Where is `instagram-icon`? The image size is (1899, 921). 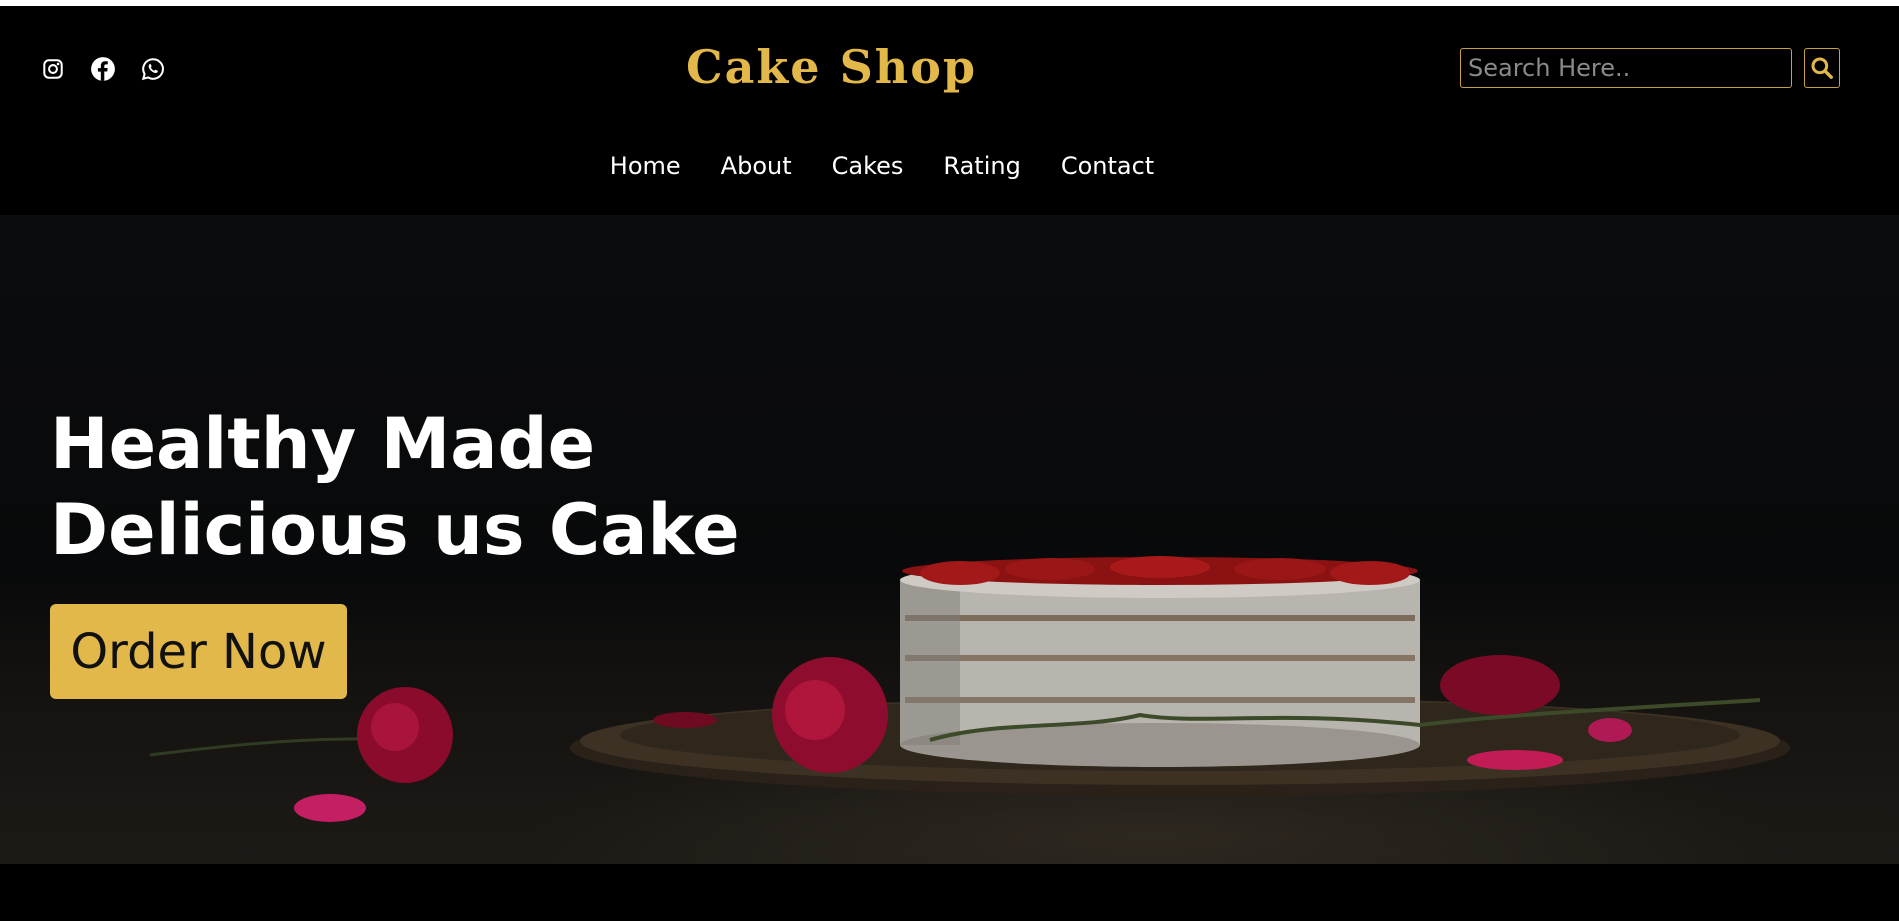
instagram-icon is located at coordinates (53, 69).